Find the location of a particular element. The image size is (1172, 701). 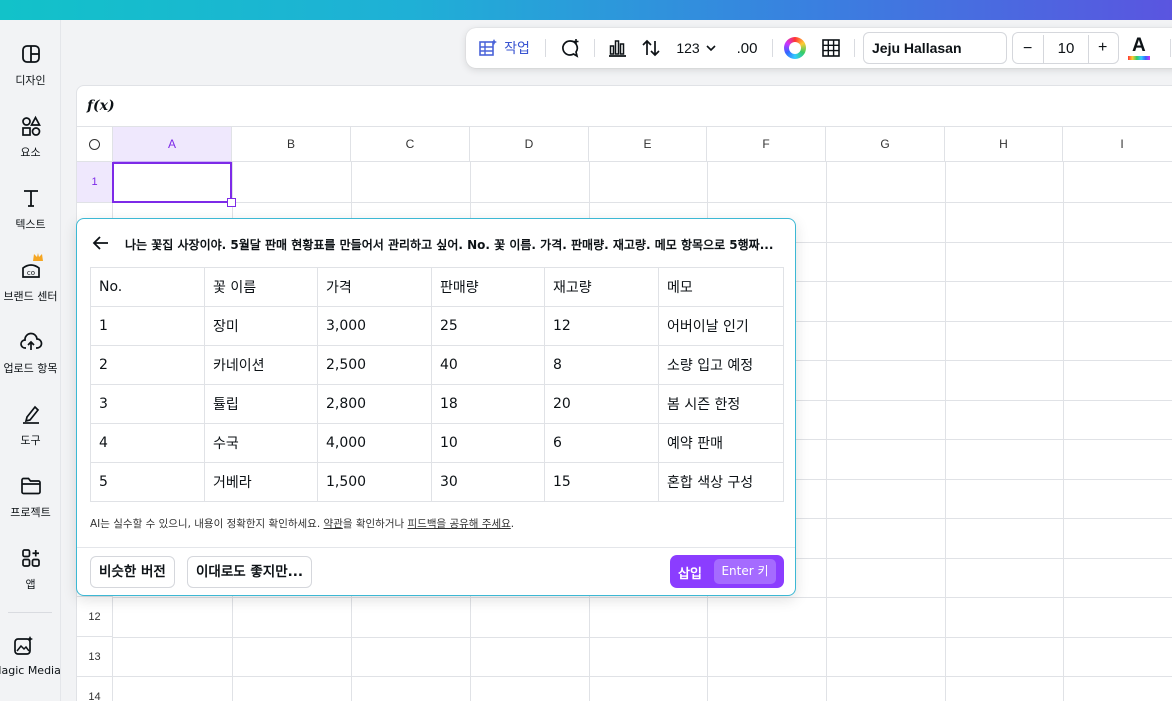

color-wheel-icon is located at coordinates (795, 48).